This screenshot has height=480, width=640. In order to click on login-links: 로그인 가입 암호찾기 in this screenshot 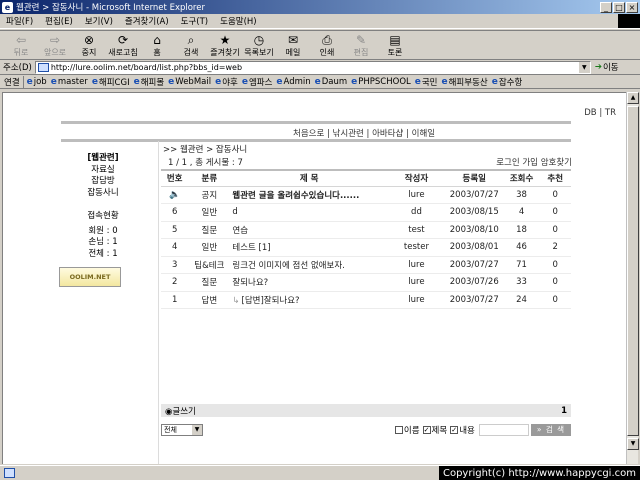, I will do `click(534, 162)`.